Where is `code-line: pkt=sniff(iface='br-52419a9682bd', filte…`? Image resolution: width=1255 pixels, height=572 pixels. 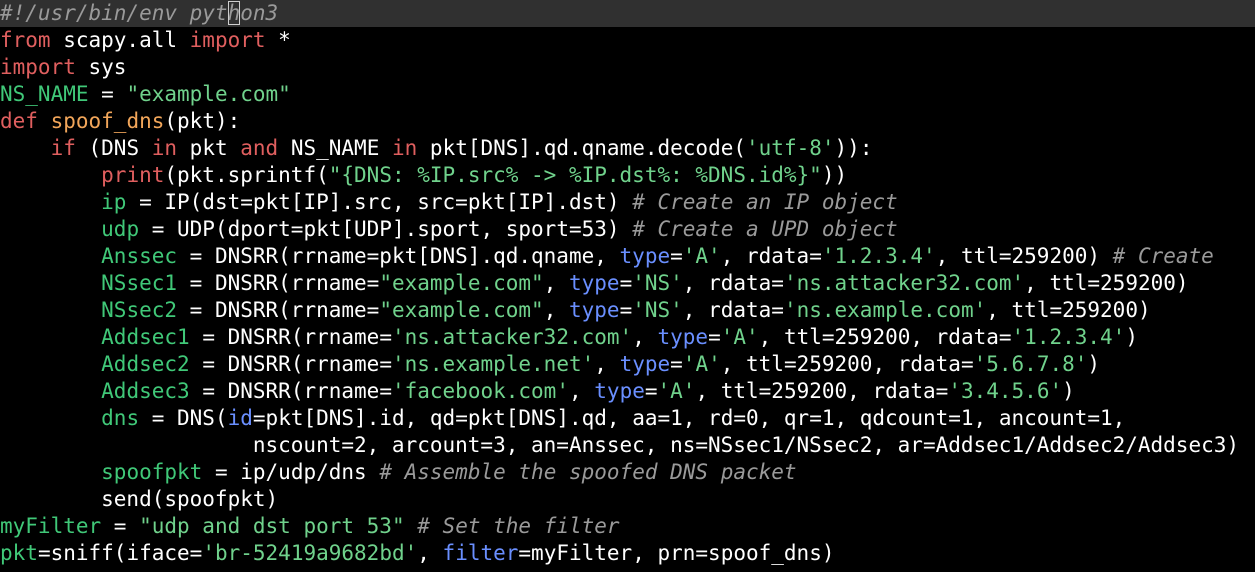
code-line: pkt=sniff(iface='br-52419a9682bd', filte… is located at coordinates (627, 553).